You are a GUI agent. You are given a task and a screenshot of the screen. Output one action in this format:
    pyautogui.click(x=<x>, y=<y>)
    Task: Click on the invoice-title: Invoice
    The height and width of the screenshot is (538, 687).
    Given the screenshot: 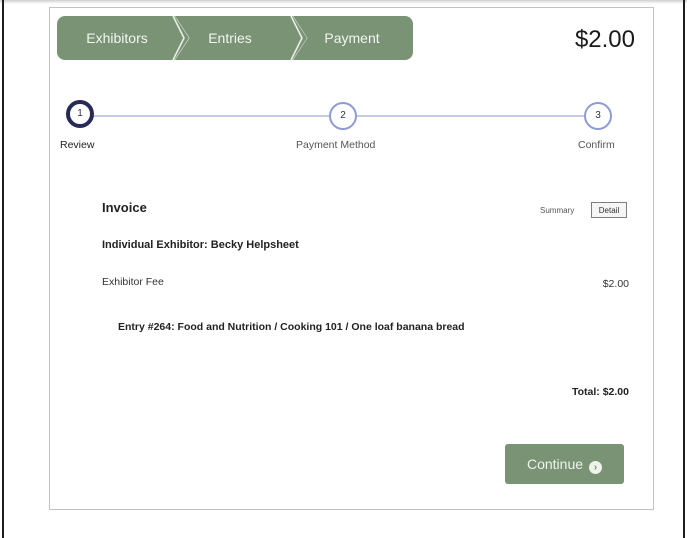 What is the action you would take?
    pyautogui.click(x=124, y=207)
    